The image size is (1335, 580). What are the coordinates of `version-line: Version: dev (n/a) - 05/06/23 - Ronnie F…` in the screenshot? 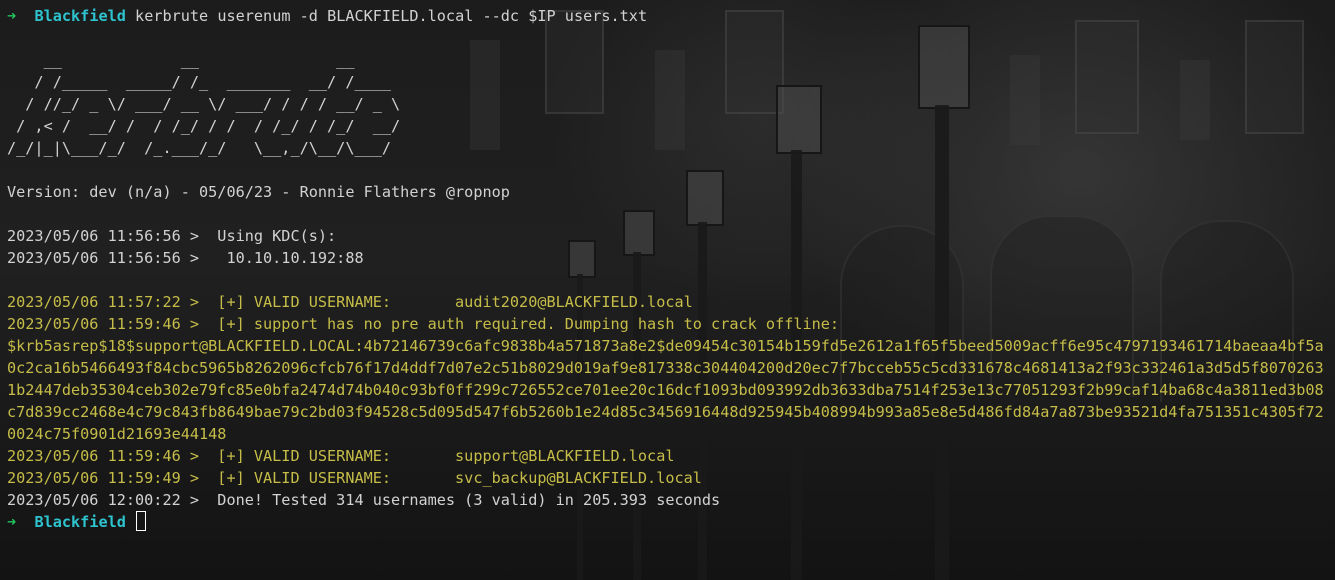 It's located at (258, 192).